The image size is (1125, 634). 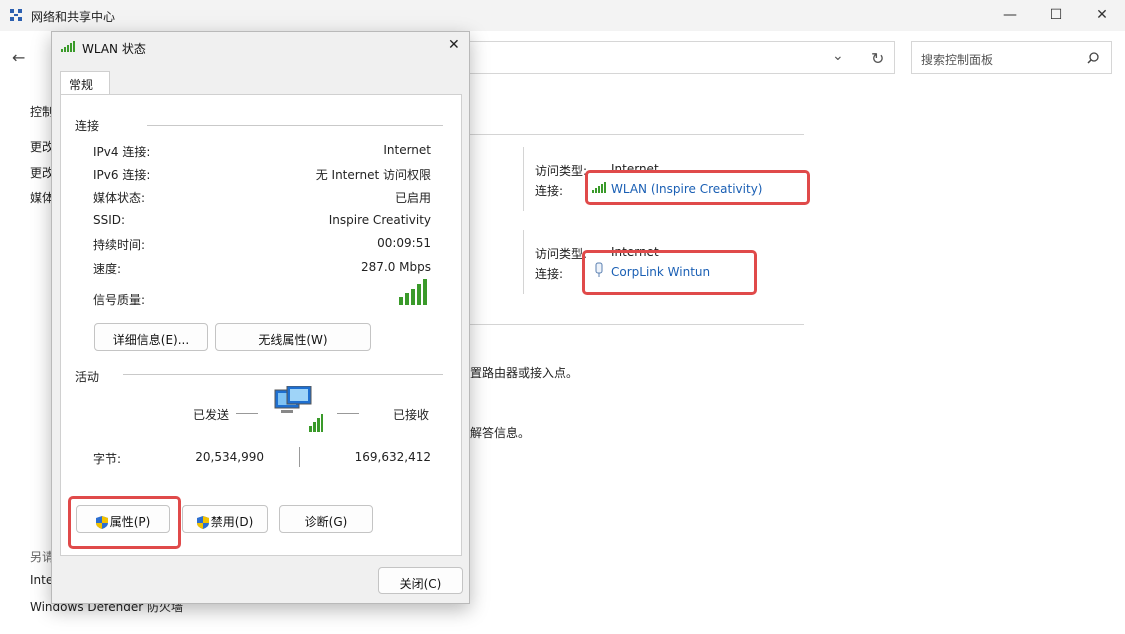 What do you see at coordinates (379, 220) in the screenshot?
I see `ssid-value: Inspire Creativity` at bounding box center [379, 220].